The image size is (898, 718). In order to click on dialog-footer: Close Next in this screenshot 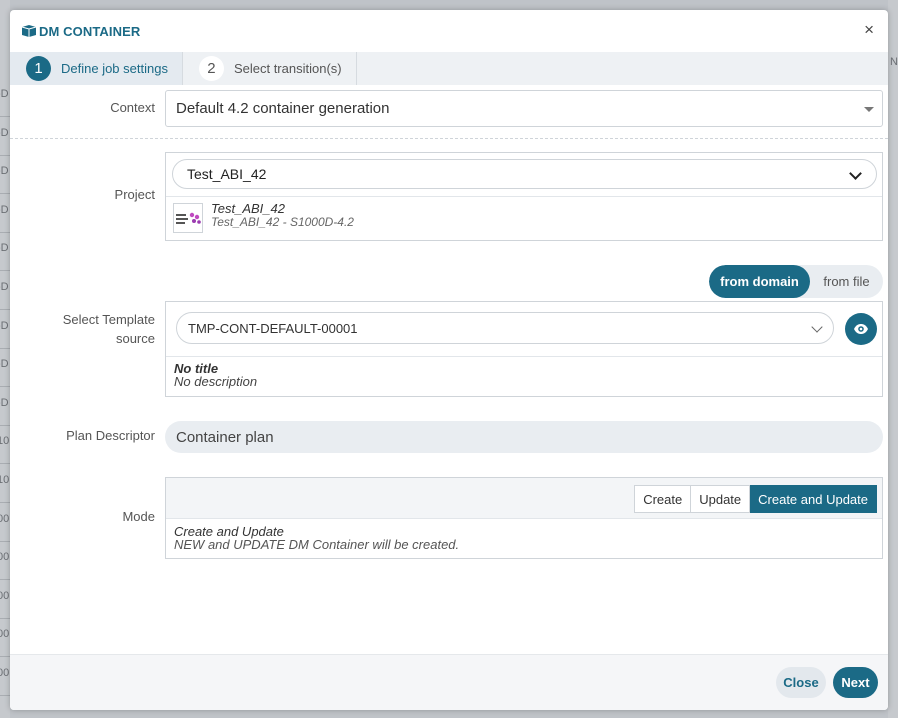, I will do `click(449, 682)`.